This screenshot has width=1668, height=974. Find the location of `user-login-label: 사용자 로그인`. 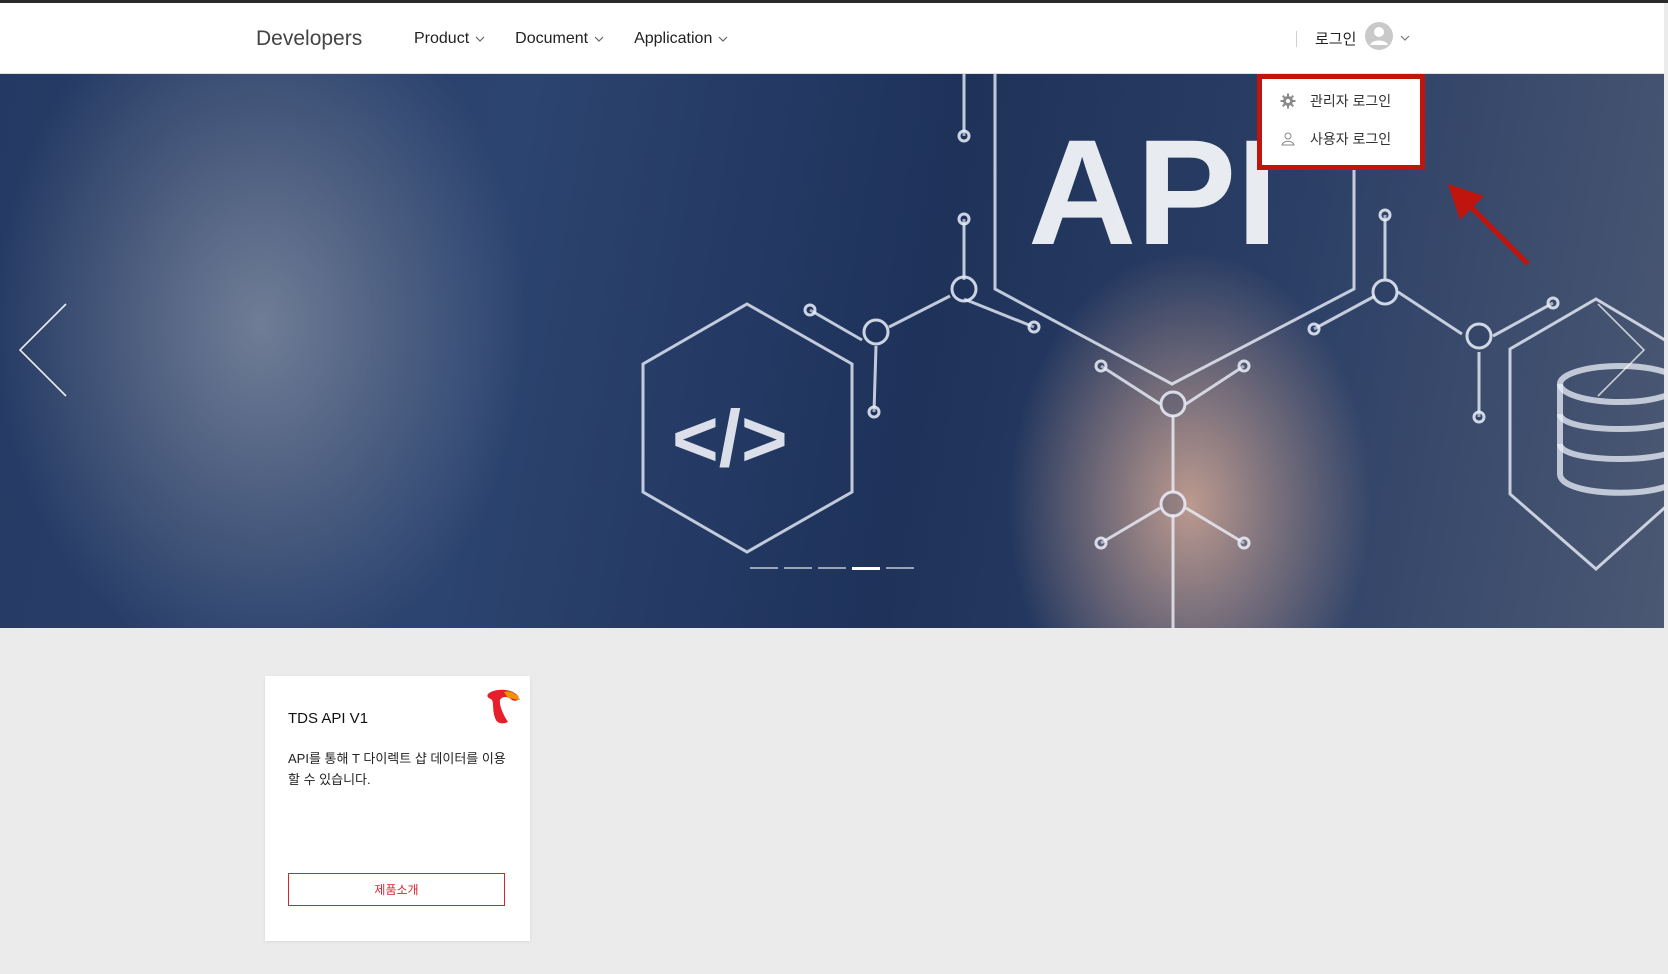

user-login-label: 사용자 로그인 is located at coordinates (1351, 139).